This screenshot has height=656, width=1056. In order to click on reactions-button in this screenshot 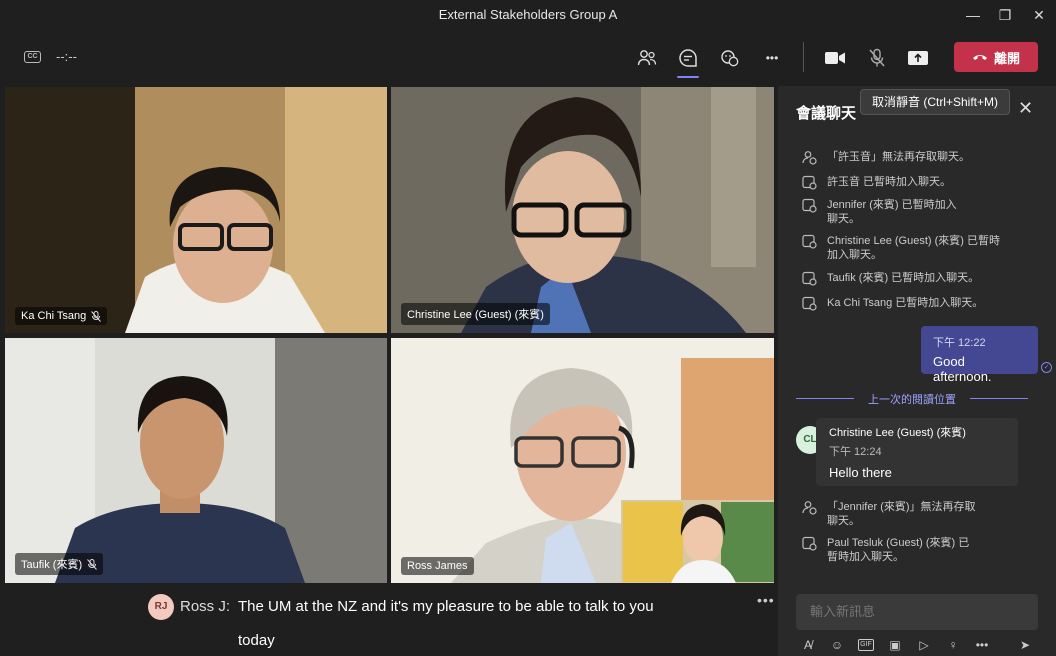, I will do `click(730, 58)`.